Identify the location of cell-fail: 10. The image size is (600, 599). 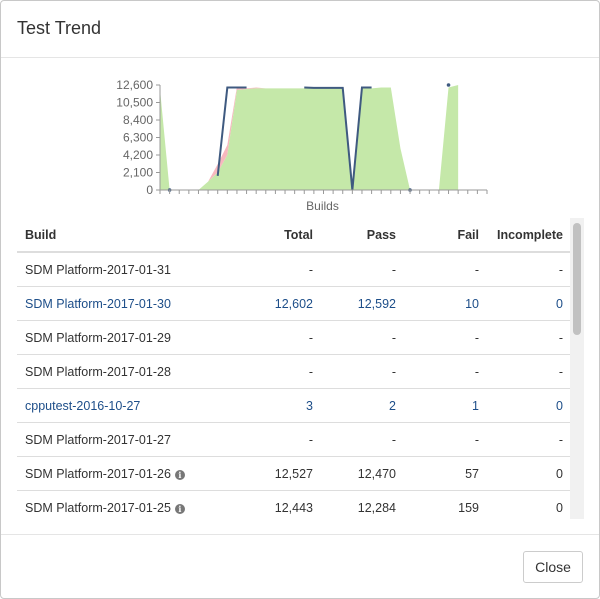
(445, 303).